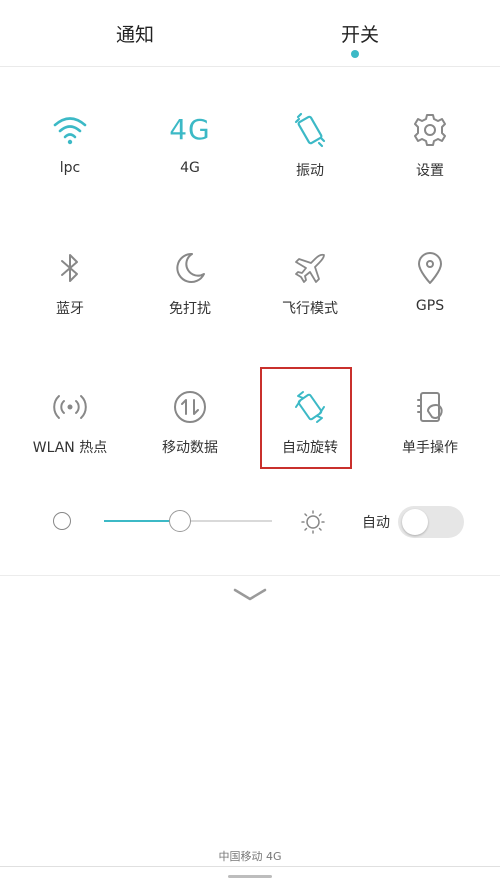 This screenshot has width=500, height=889. Describe the element at coordinates (250, 522) in the screenshot. I see `brightness-row: 自动` at that location.